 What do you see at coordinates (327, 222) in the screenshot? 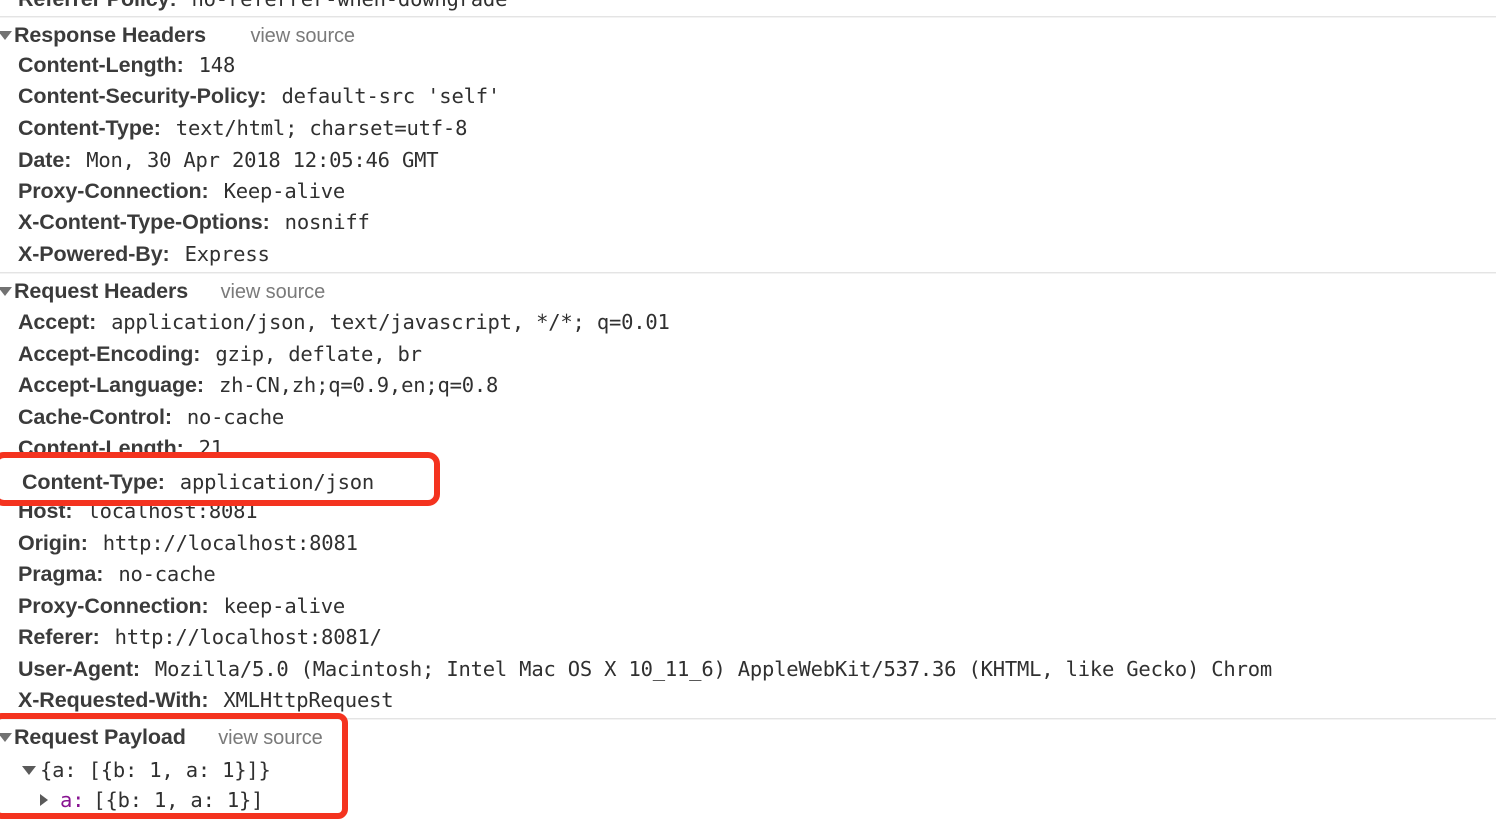
I see `header-value: nosniff` at bounding box center [327, 222].